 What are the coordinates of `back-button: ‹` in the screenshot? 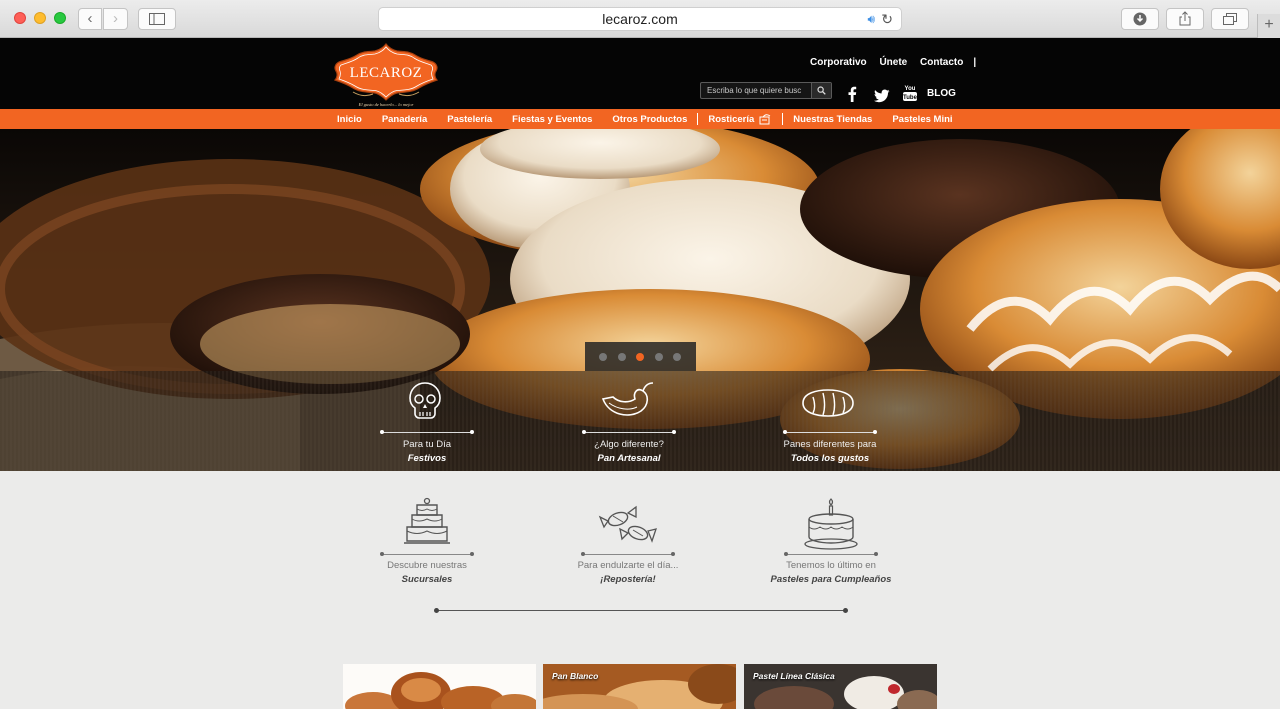 It's located at (90, 19).